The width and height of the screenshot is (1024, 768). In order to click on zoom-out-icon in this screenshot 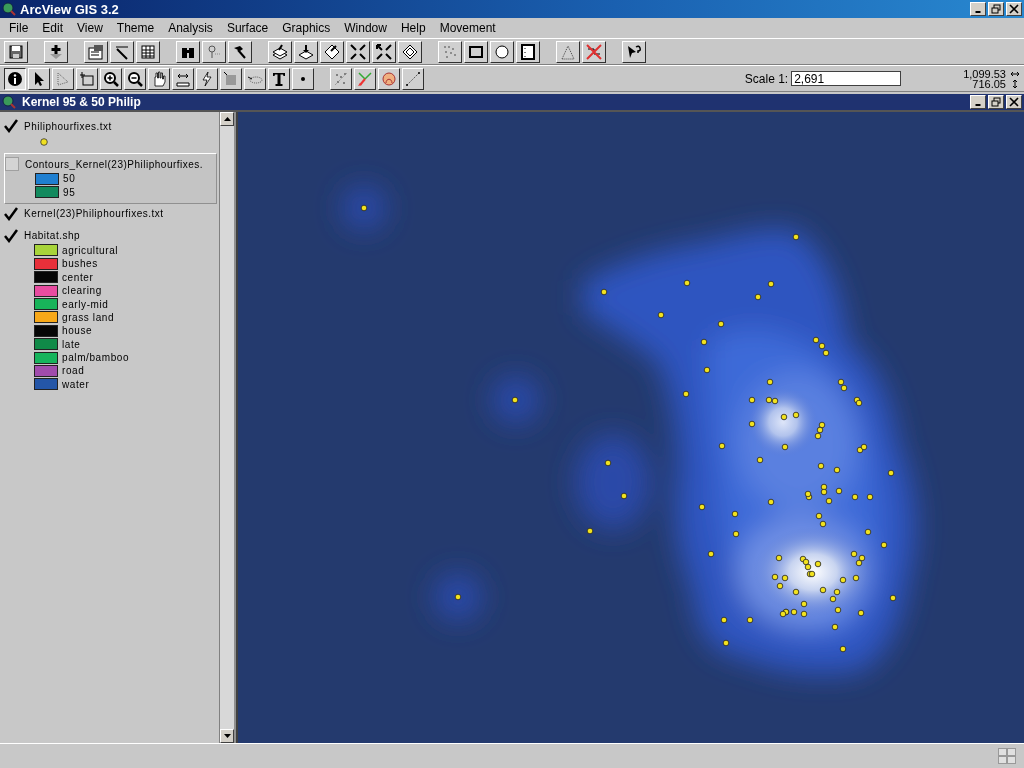, I will do `click(135, 78)`.